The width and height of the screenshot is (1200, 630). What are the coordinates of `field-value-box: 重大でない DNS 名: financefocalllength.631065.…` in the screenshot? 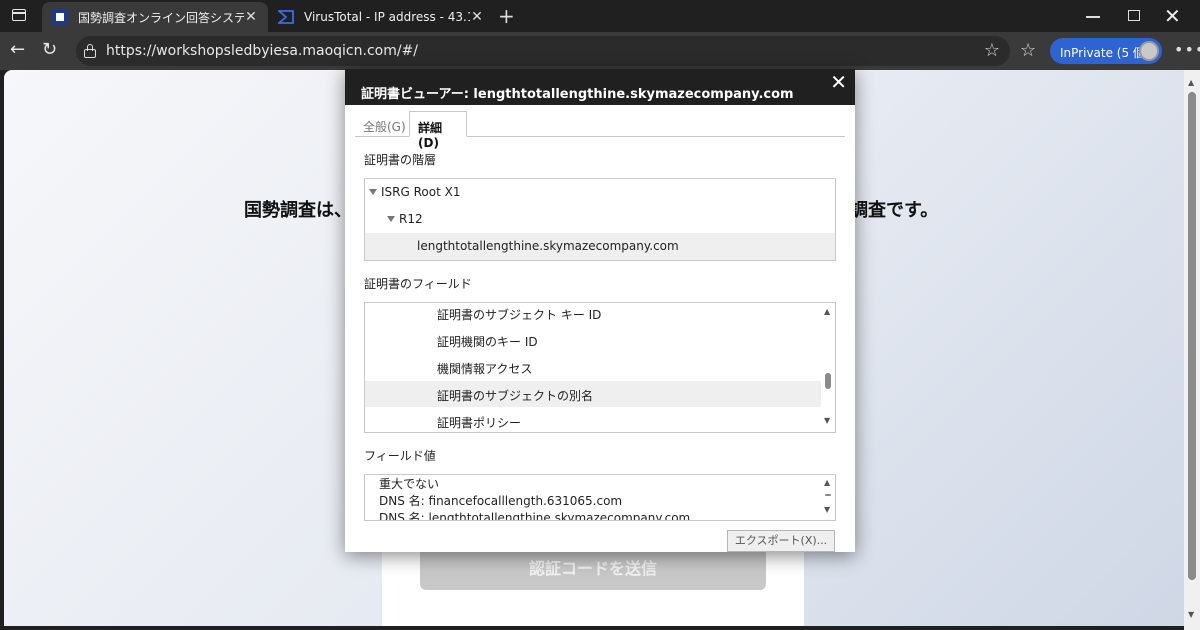 It's located at (600, 497).